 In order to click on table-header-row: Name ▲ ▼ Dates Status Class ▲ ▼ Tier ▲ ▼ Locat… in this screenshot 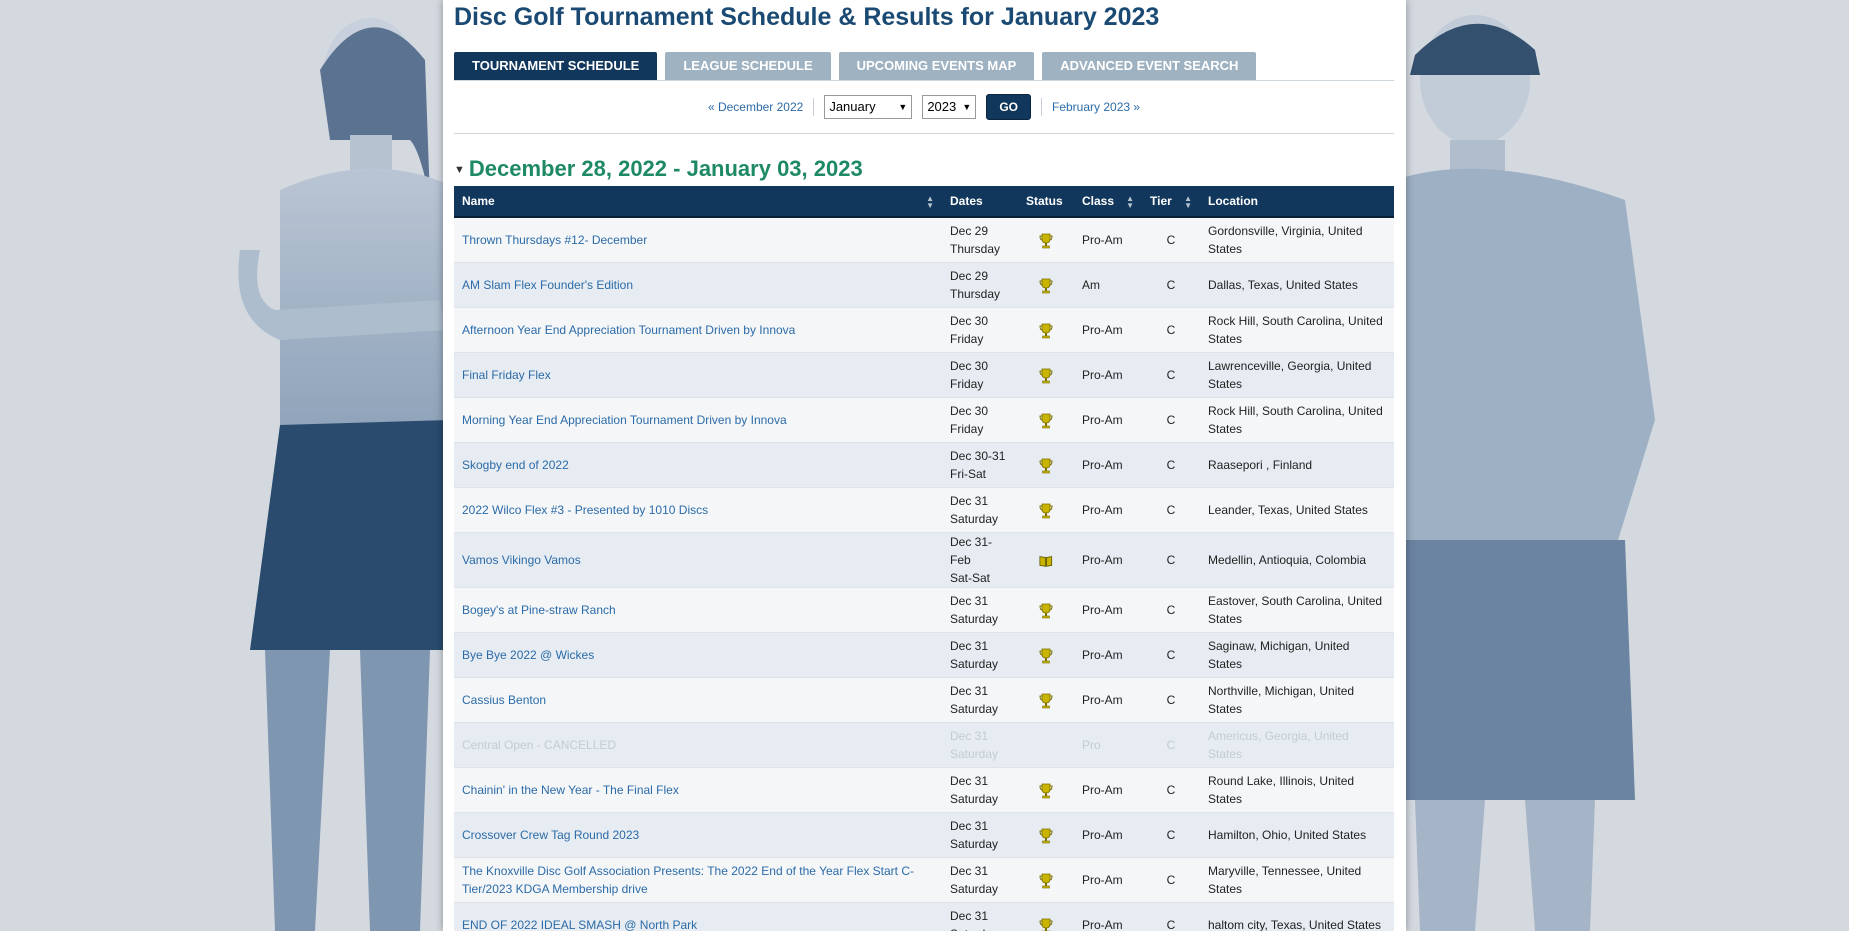, I will do `click(924, 202)`.